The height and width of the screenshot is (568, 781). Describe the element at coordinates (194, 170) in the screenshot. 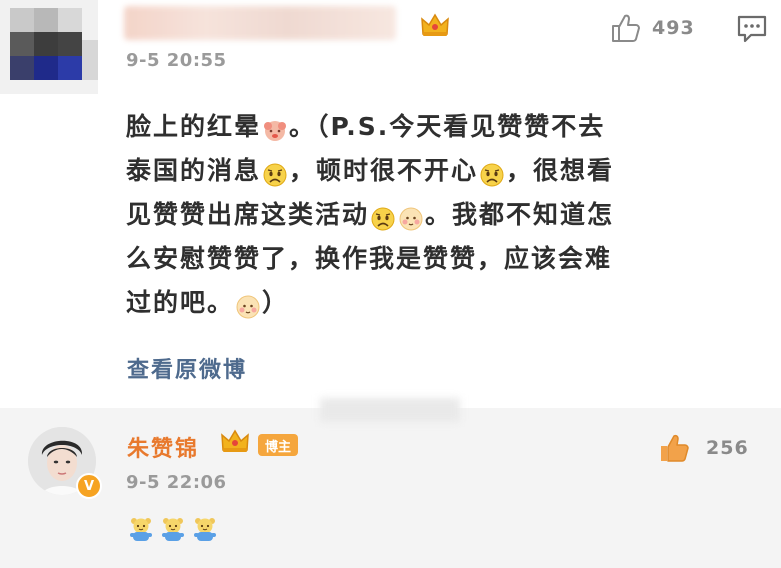

I see `comment-text: 泰国的消息` at that location.